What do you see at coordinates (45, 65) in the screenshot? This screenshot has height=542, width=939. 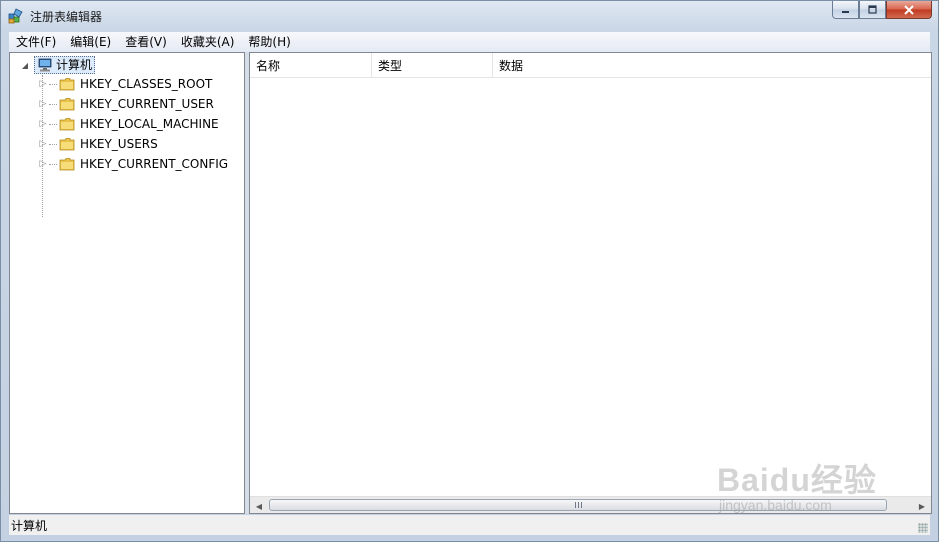 I see `computer-icon` at bounding box center [45, 65].